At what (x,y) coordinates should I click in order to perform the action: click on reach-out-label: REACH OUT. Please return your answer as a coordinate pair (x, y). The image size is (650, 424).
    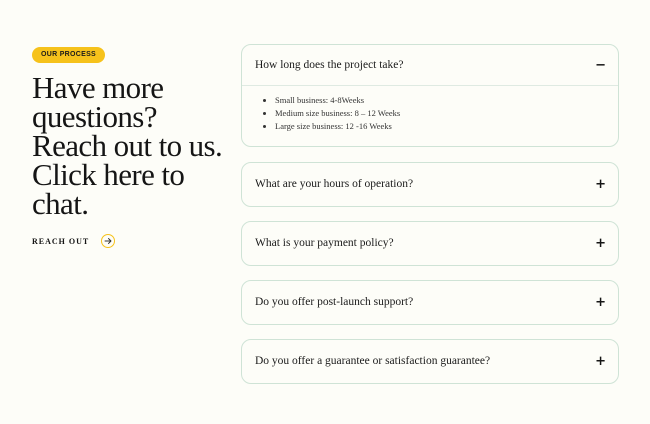
    Looking at the image, I should click on (61, 241).